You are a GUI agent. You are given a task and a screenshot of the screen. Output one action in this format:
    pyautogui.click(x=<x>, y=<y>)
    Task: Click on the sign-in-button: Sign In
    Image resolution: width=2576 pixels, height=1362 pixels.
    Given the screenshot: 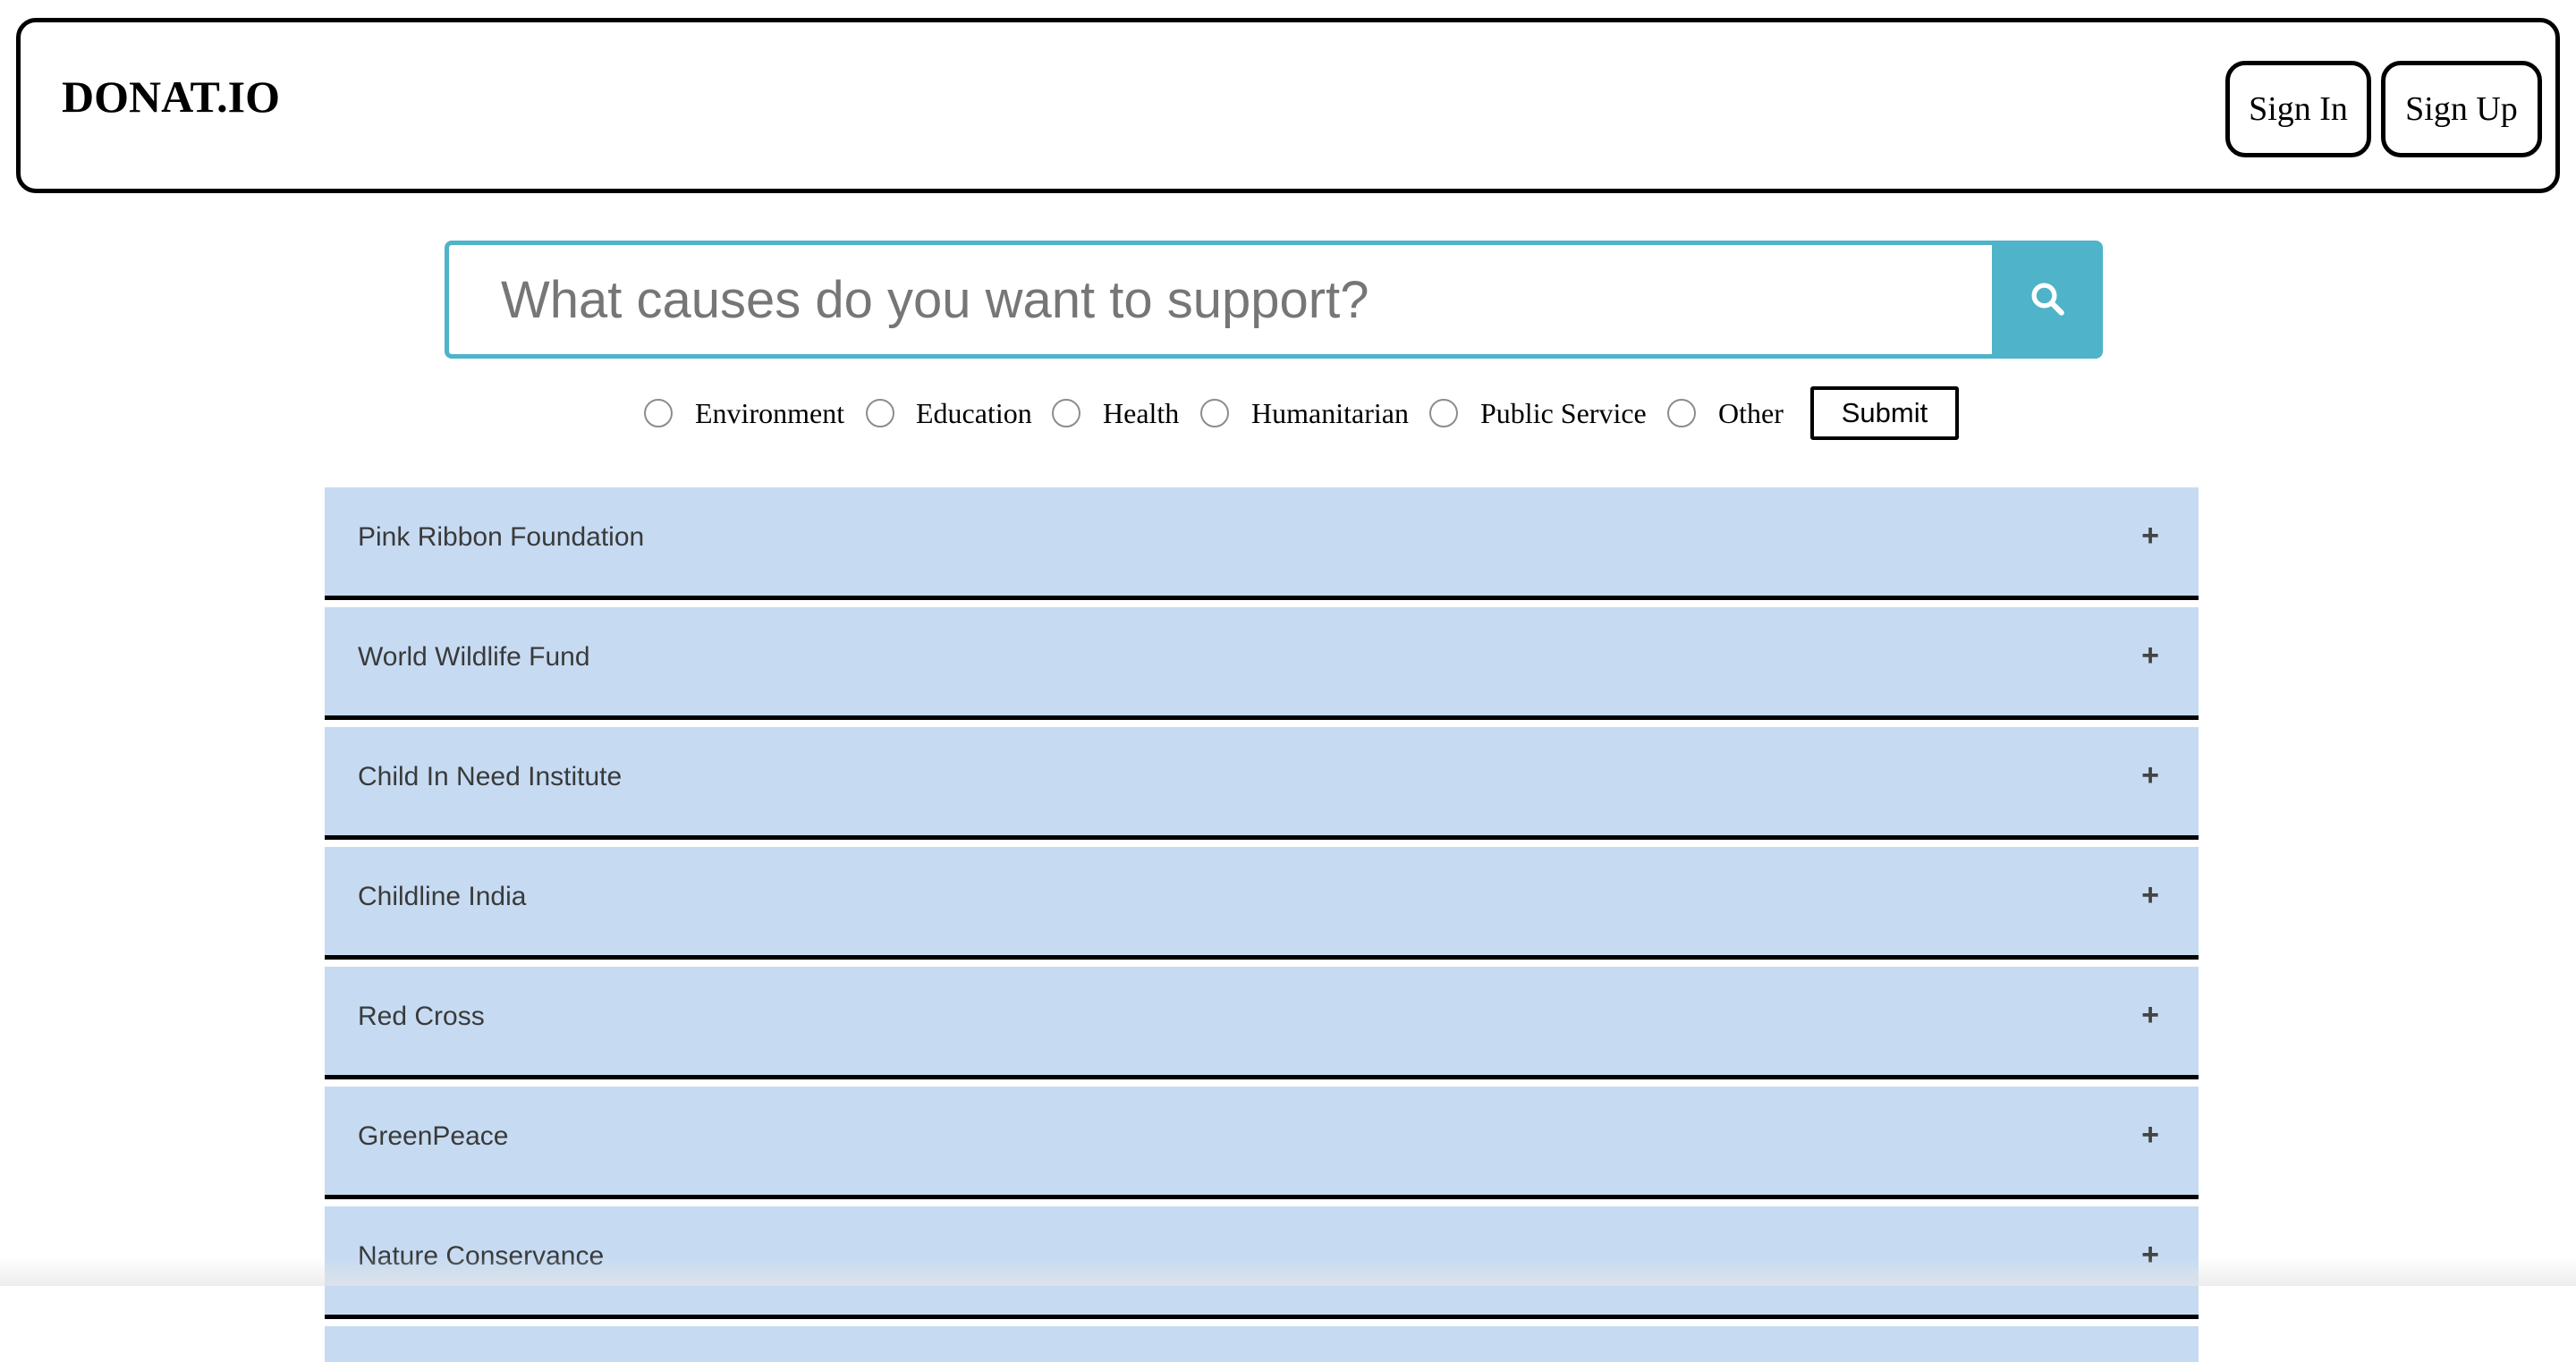 What is the action you would take?
    pyautogui.click(x=2298, y=109)
    